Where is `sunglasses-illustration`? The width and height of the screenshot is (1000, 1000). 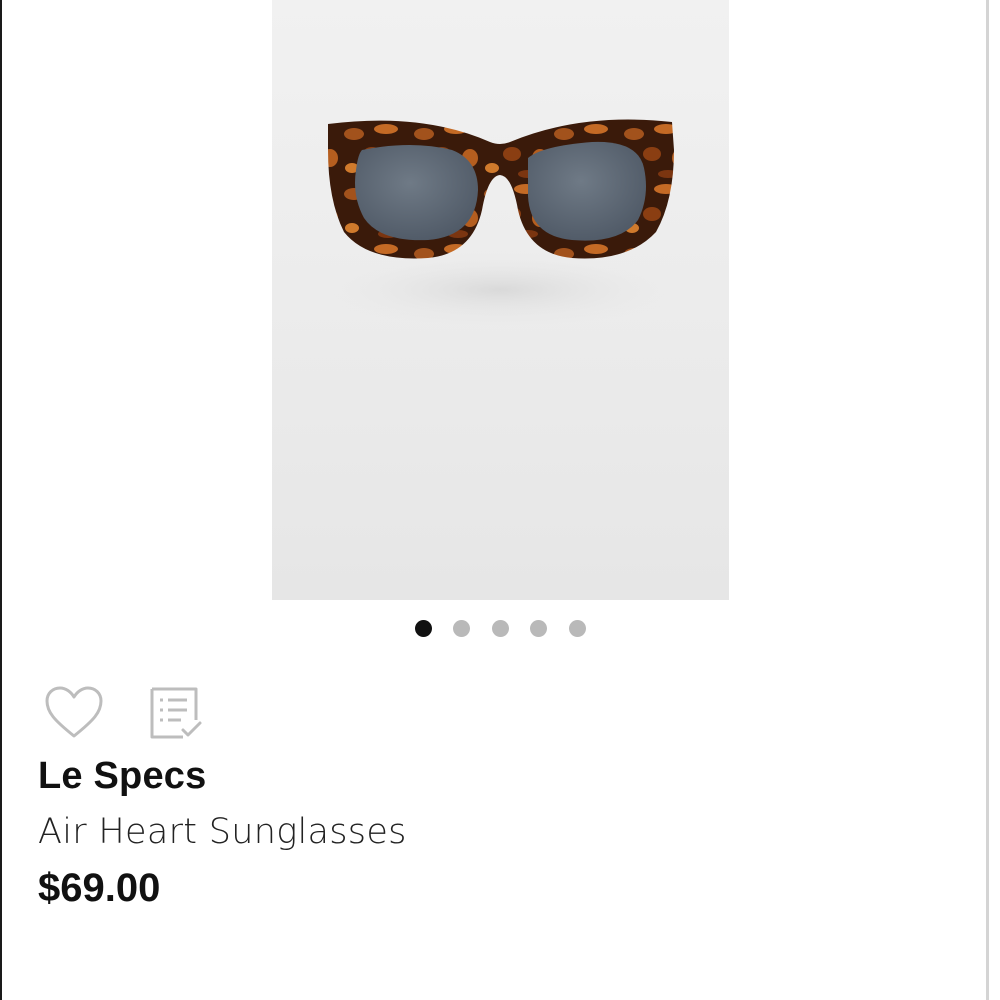 sunglasses-illustration is located at coordinates (500, 224).